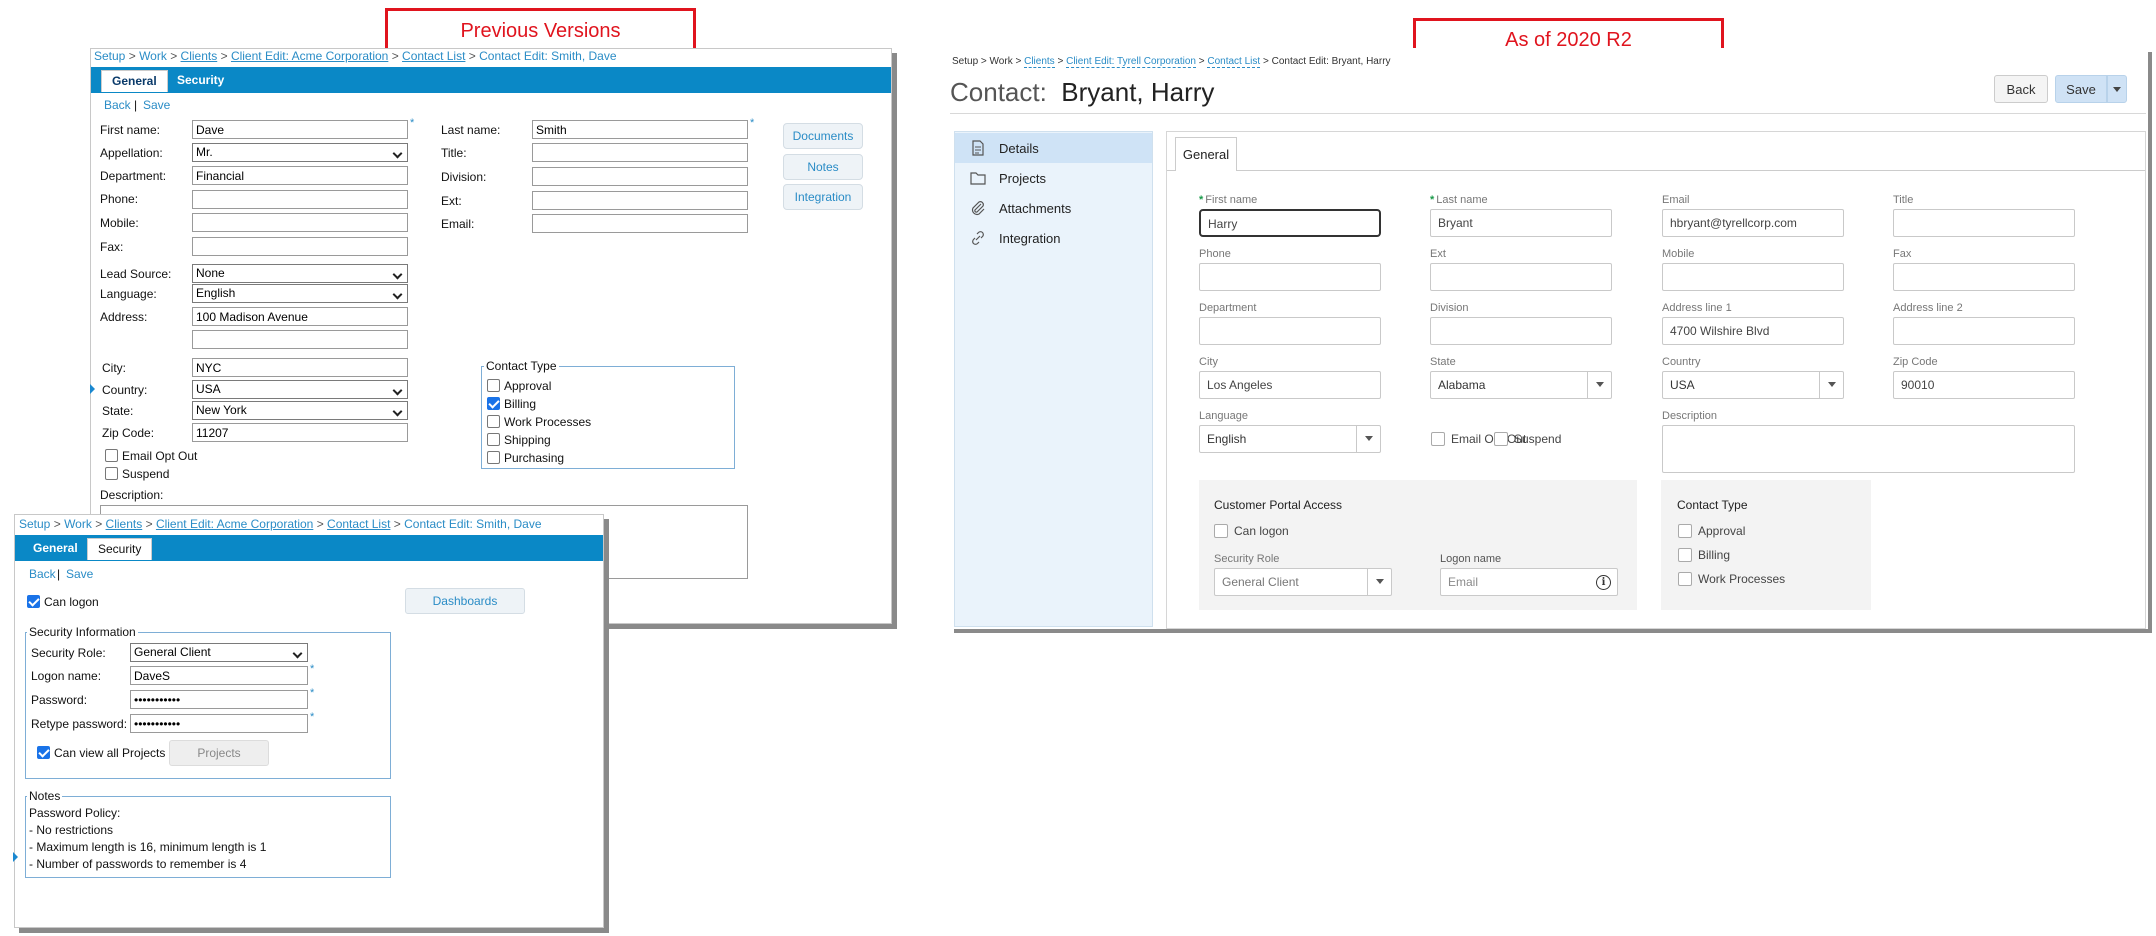  What do you see at coordinates (219, 723) in the screenshot?
I see `retype-password-input: •••••••••••` at bounding box center [219, 723].